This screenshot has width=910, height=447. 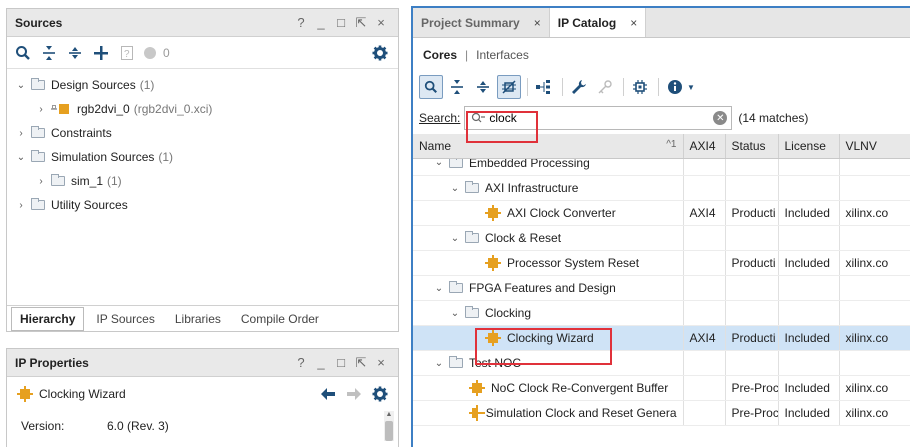 I want to click on properties-icon: ?, so click(x=127, y=53).